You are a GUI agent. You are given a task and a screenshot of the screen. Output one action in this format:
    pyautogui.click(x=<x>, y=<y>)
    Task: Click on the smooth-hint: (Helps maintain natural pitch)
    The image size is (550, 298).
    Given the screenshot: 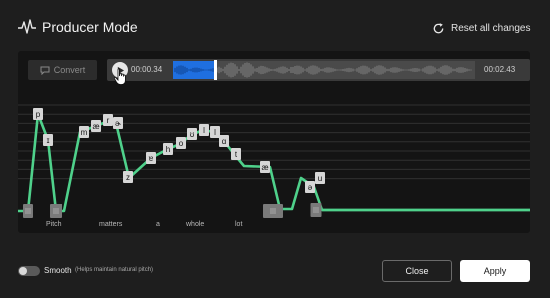 What is the action you would take?
    pyautogui.click(x=114, y=270)
    